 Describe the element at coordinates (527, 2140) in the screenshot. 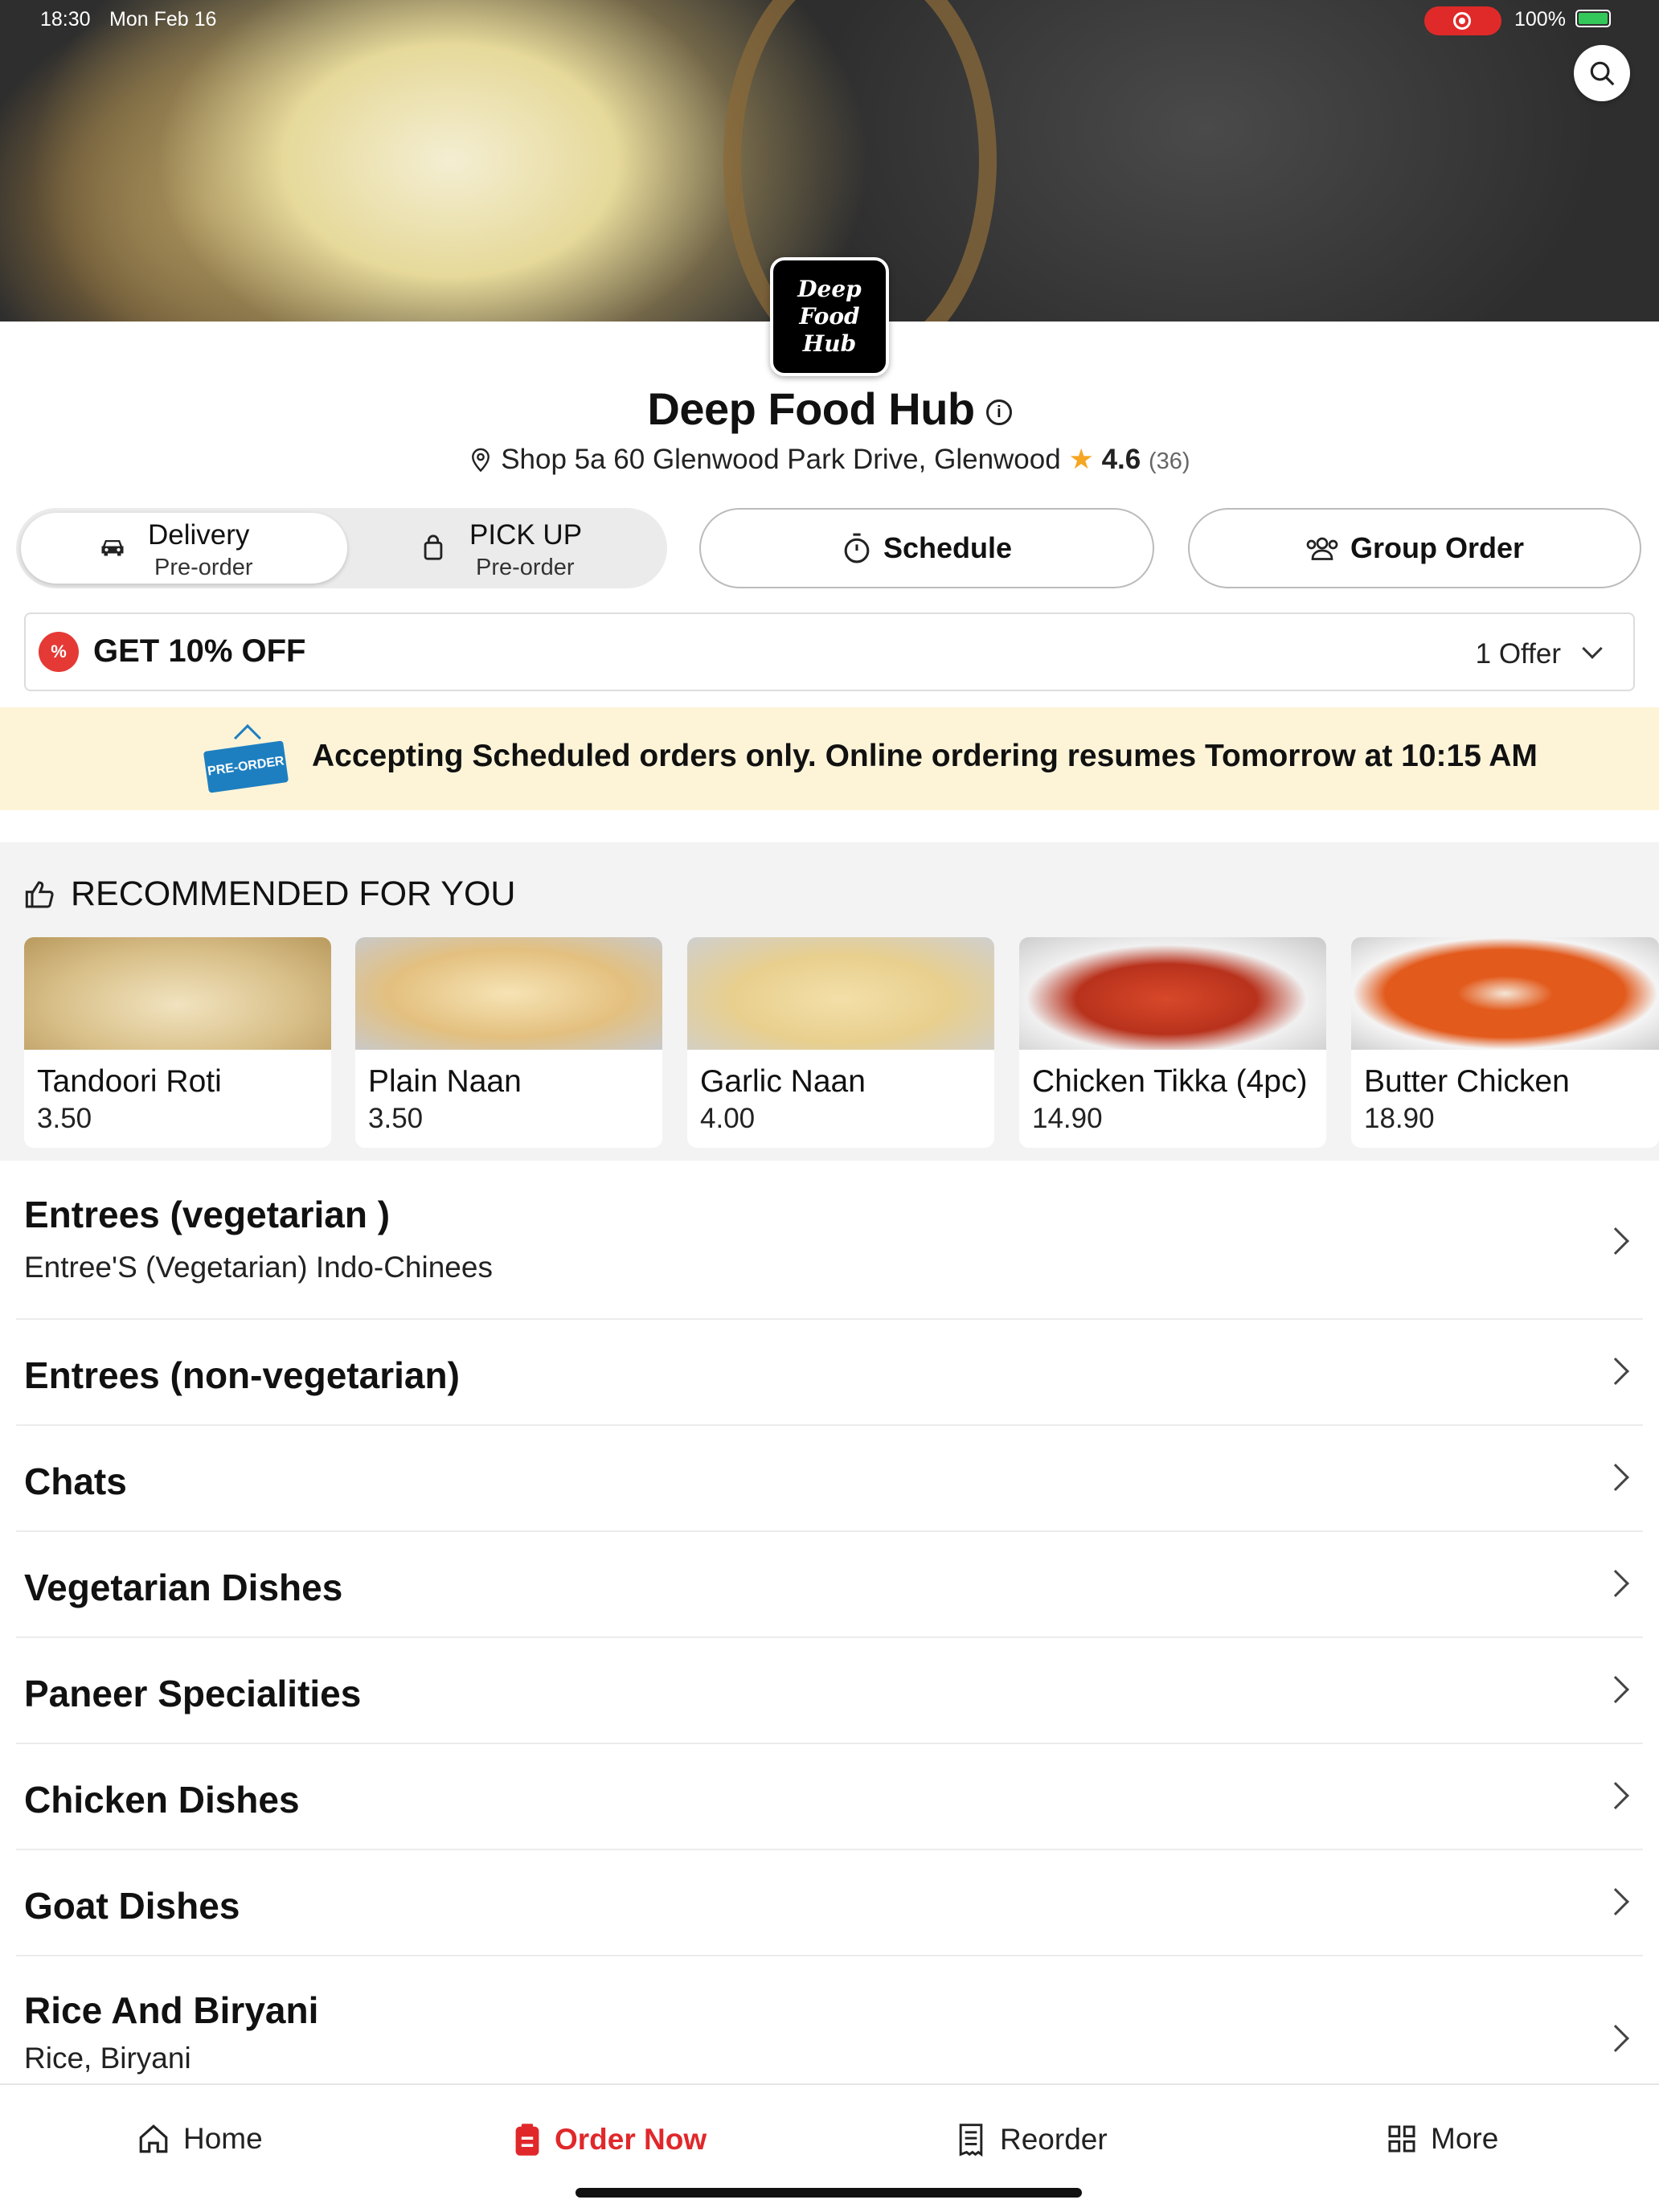

I see `order-icon` at that location.